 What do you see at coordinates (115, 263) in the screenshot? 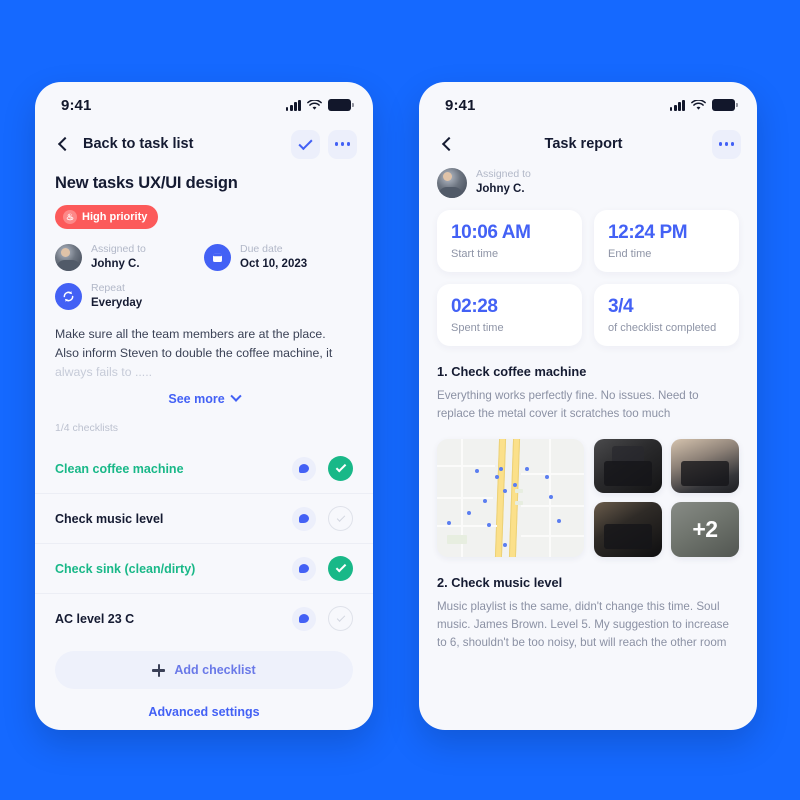
I see `meta-value: Johny C.` at bounding box center [115, 263].